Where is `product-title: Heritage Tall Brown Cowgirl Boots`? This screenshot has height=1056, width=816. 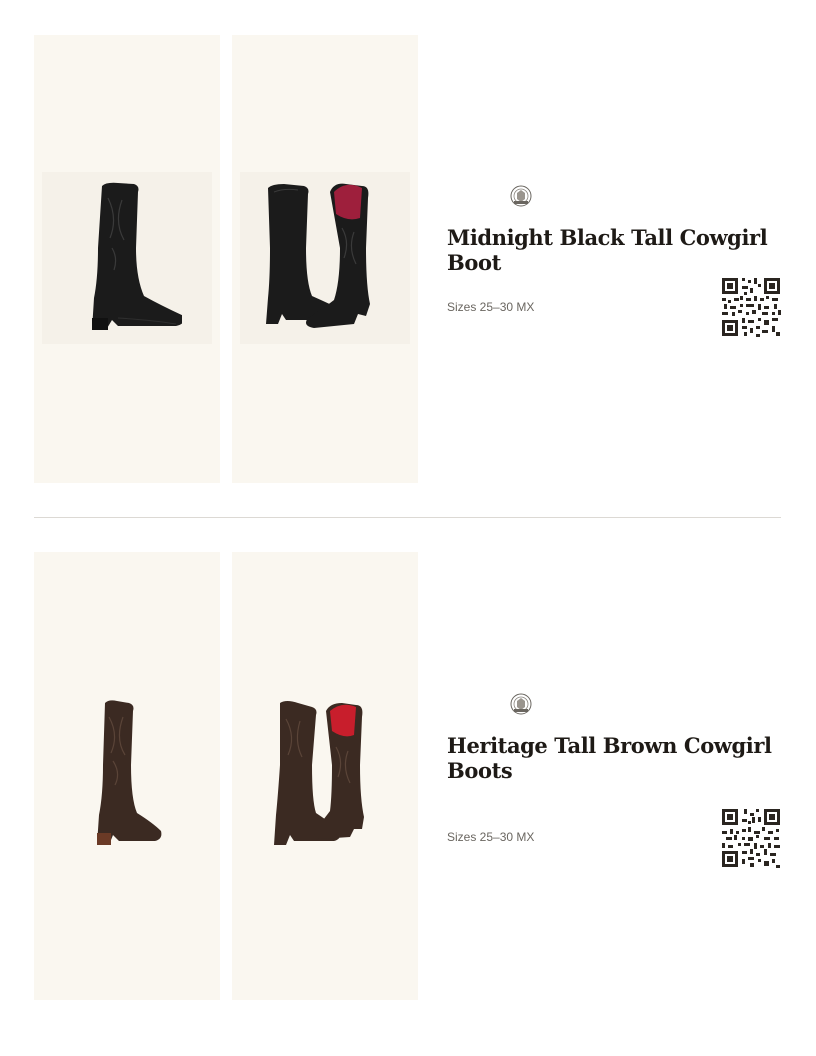
product-title: Heritage Tall Brown Cowgirl Boots is located at coordinates (609, 758).